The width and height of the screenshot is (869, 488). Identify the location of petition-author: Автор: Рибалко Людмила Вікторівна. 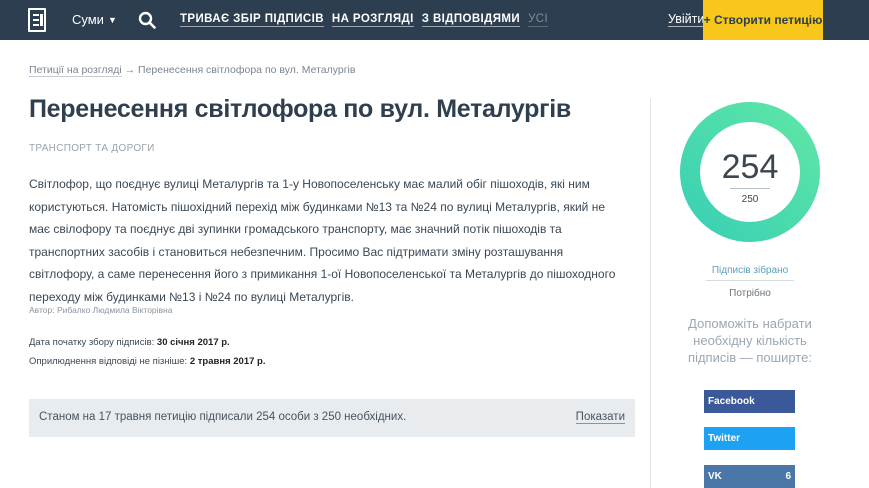
(101, 310).